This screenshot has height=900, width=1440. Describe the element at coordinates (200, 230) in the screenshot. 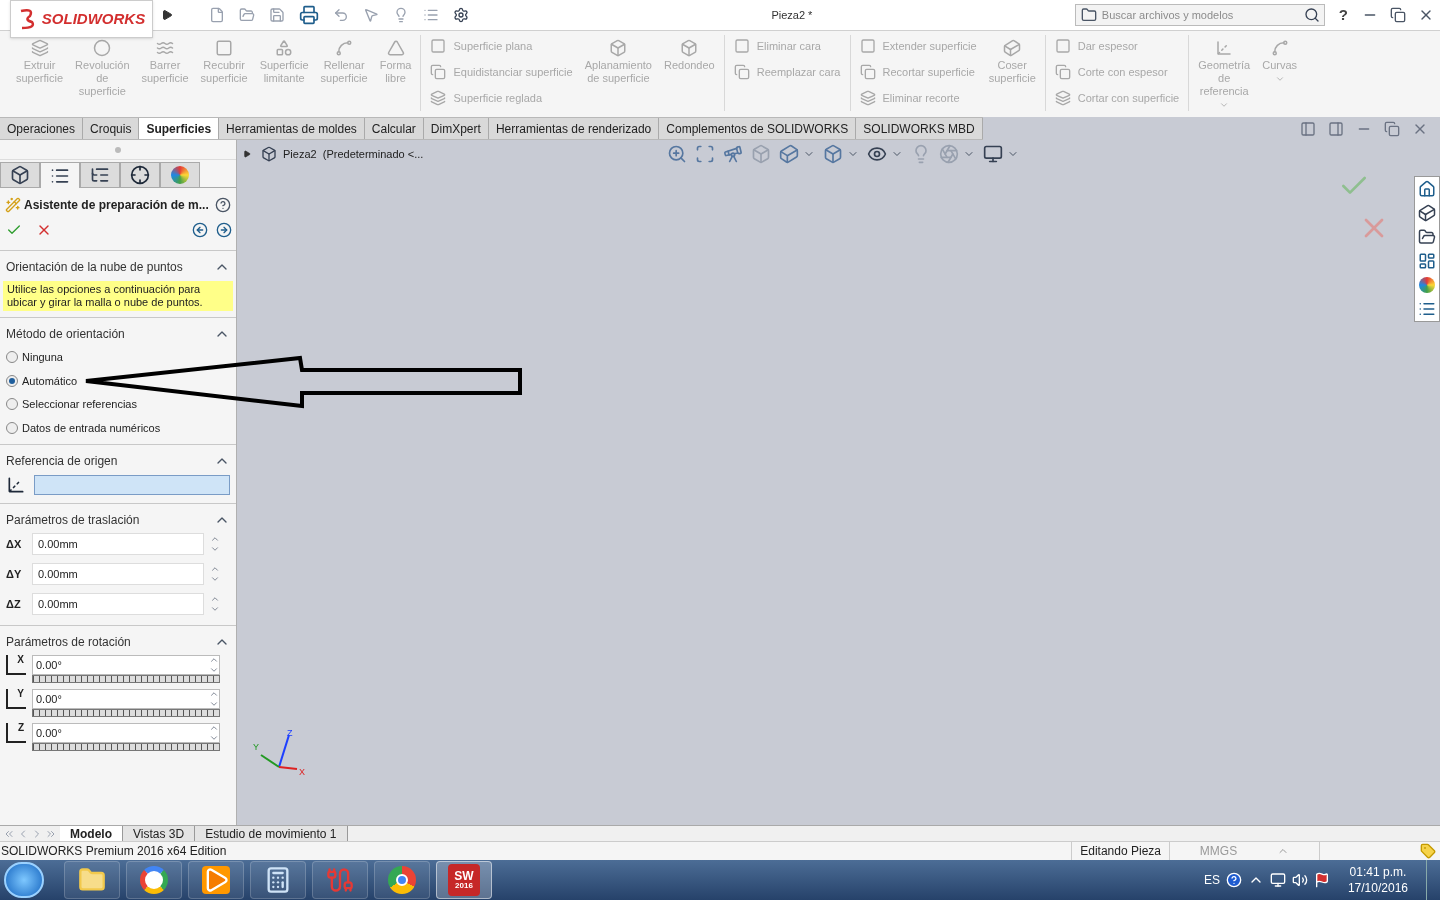

I see `back-icon` at that location.